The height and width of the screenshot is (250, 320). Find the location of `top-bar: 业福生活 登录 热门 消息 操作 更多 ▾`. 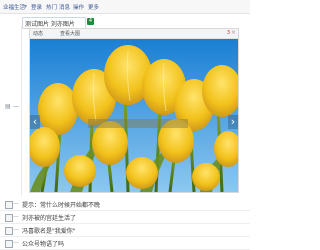

top-bar: 业福生活 登录 热门 消息 操作 更多 ▾ is located at coordinates (125, 7).